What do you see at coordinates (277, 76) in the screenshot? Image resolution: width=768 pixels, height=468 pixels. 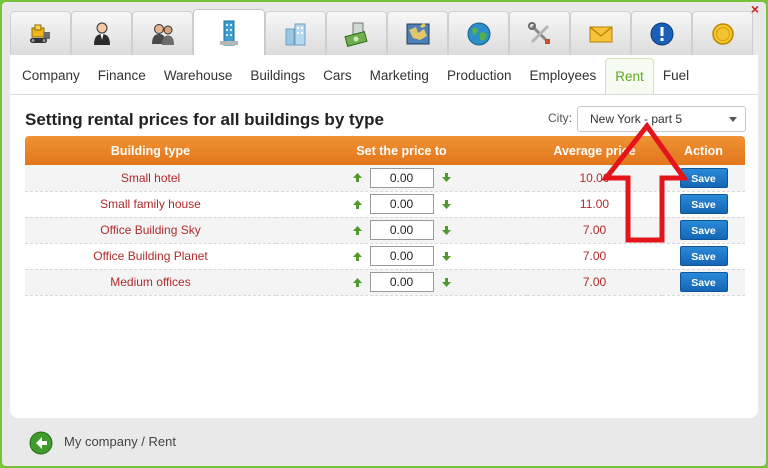 I see `tab-buildings: Buildings` at bounding box center [277, 76].